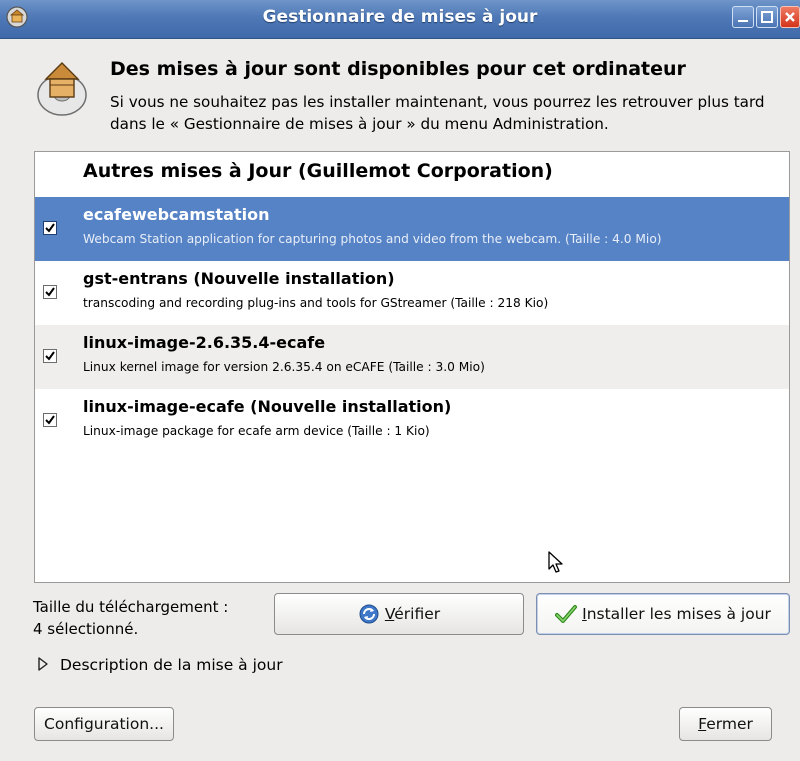 This screenshot has height=761, width=800. I want to click on software-update-icon, so click(62, 89).